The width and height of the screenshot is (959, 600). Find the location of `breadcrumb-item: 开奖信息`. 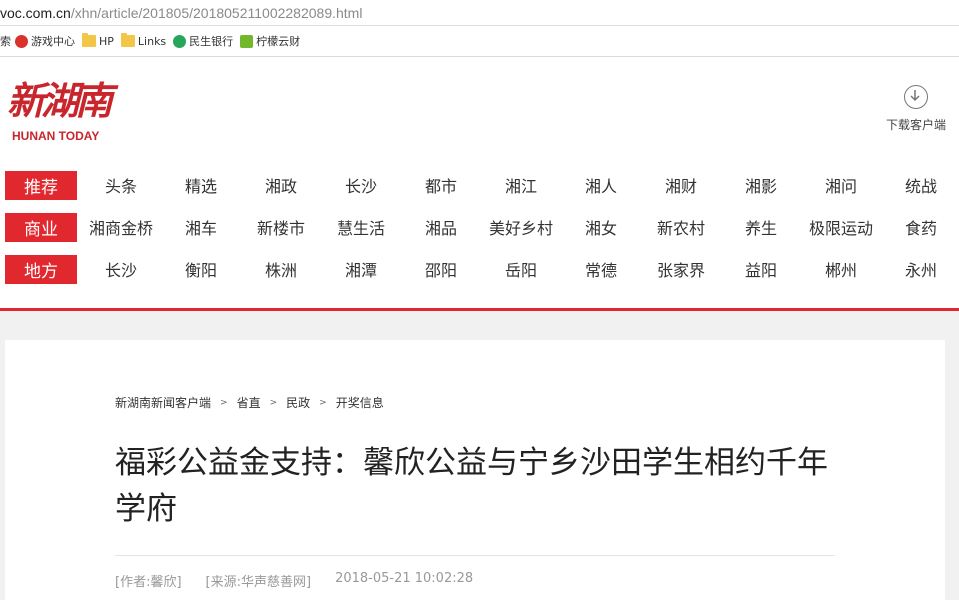

breadcrumb-item: 开奖信息 is located at coordinates (360, 402).